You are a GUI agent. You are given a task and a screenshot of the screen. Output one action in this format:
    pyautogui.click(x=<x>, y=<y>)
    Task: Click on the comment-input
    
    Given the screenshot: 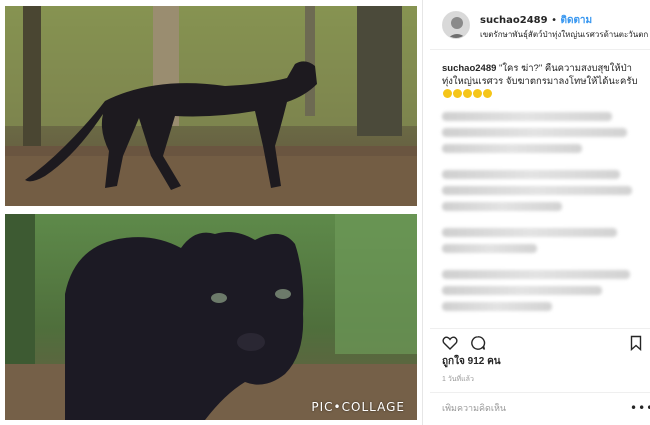 What is the action you would take?
    pyautogui.click(x=532, y=408)
    